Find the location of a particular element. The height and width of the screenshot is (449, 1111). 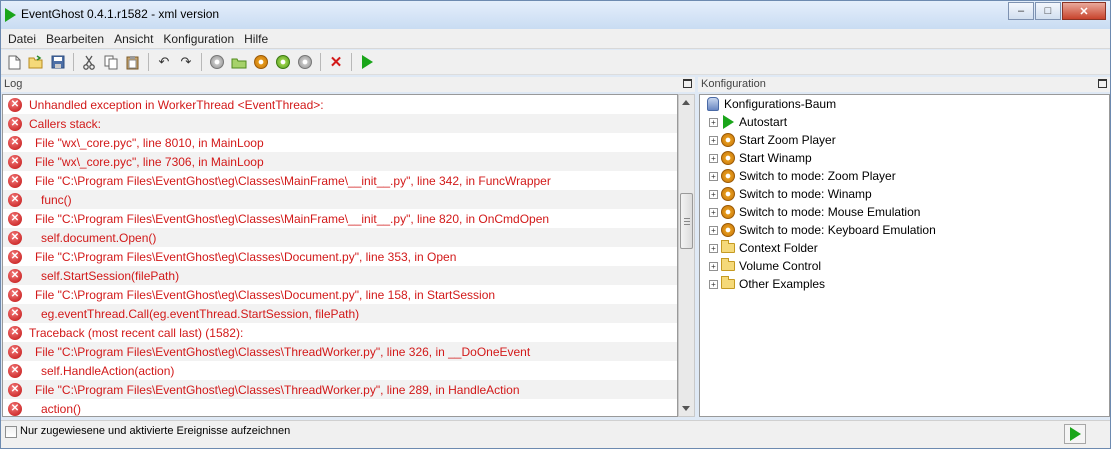

add-plugin-icon is located at coordinates (217, 62).